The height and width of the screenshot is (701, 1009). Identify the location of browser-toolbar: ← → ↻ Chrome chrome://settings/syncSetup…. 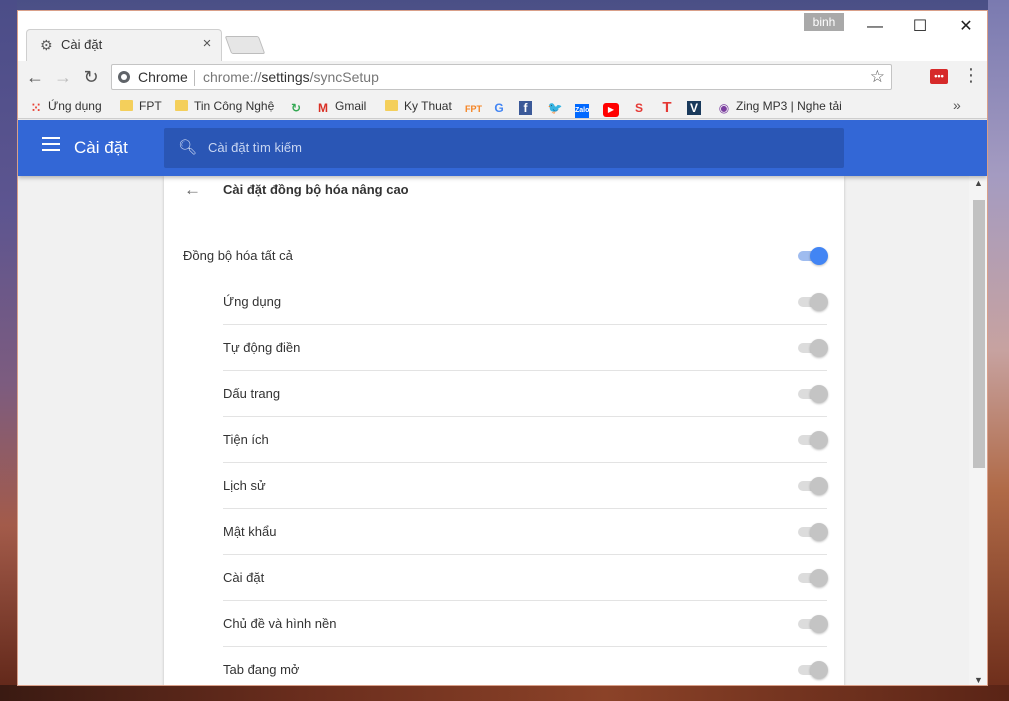
(502, 77).